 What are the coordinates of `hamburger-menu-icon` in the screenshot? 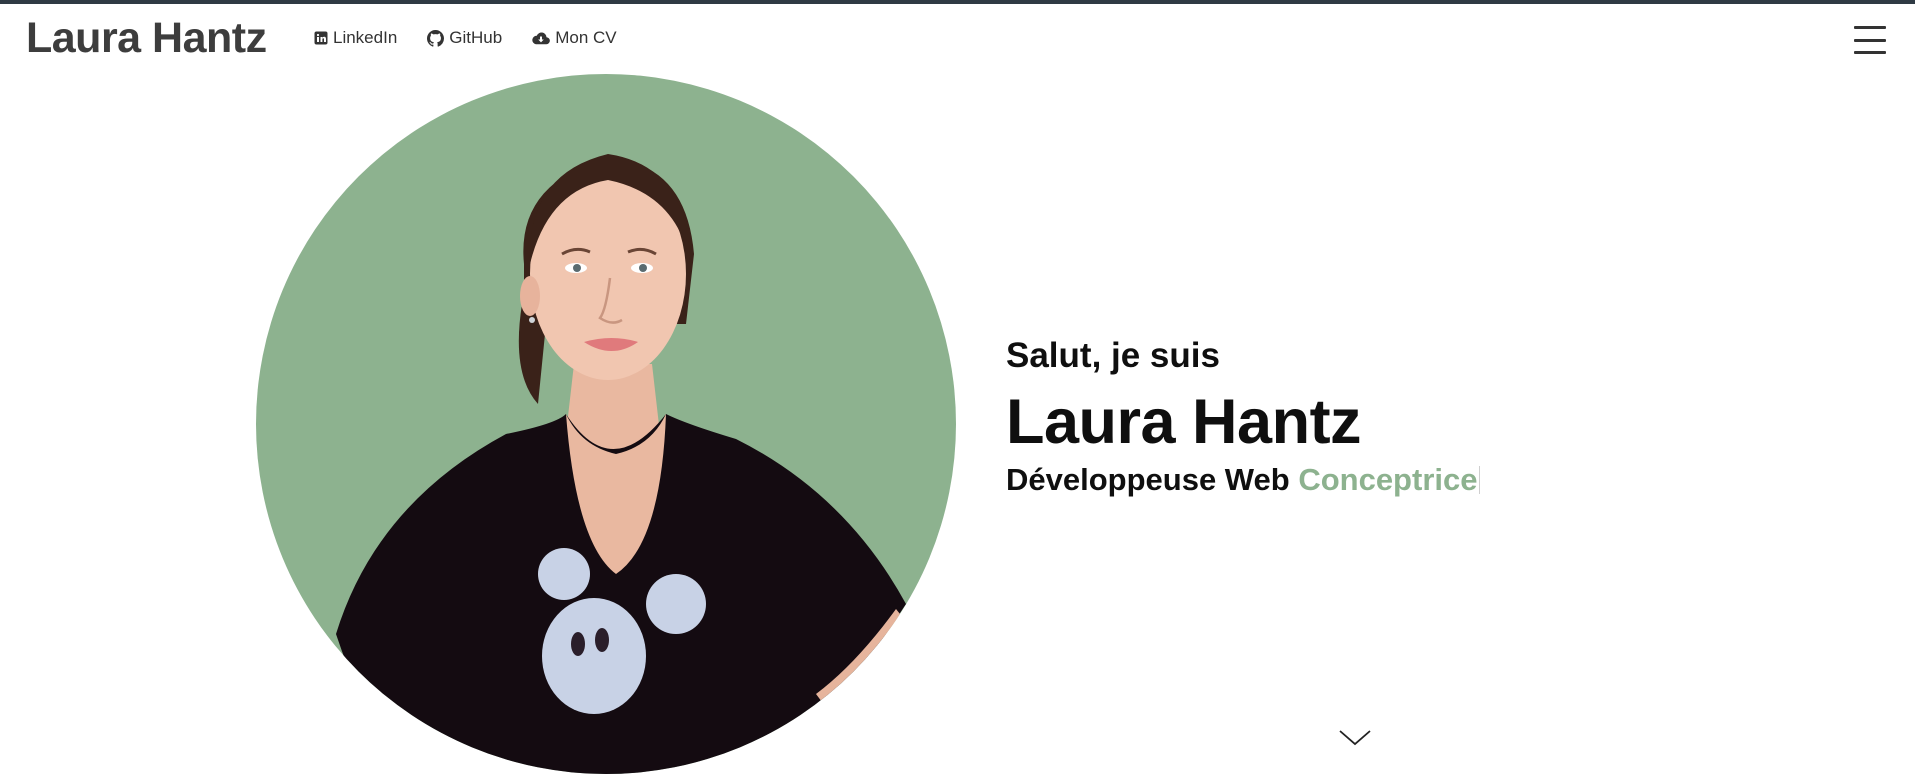 It's located at (1870, 40).